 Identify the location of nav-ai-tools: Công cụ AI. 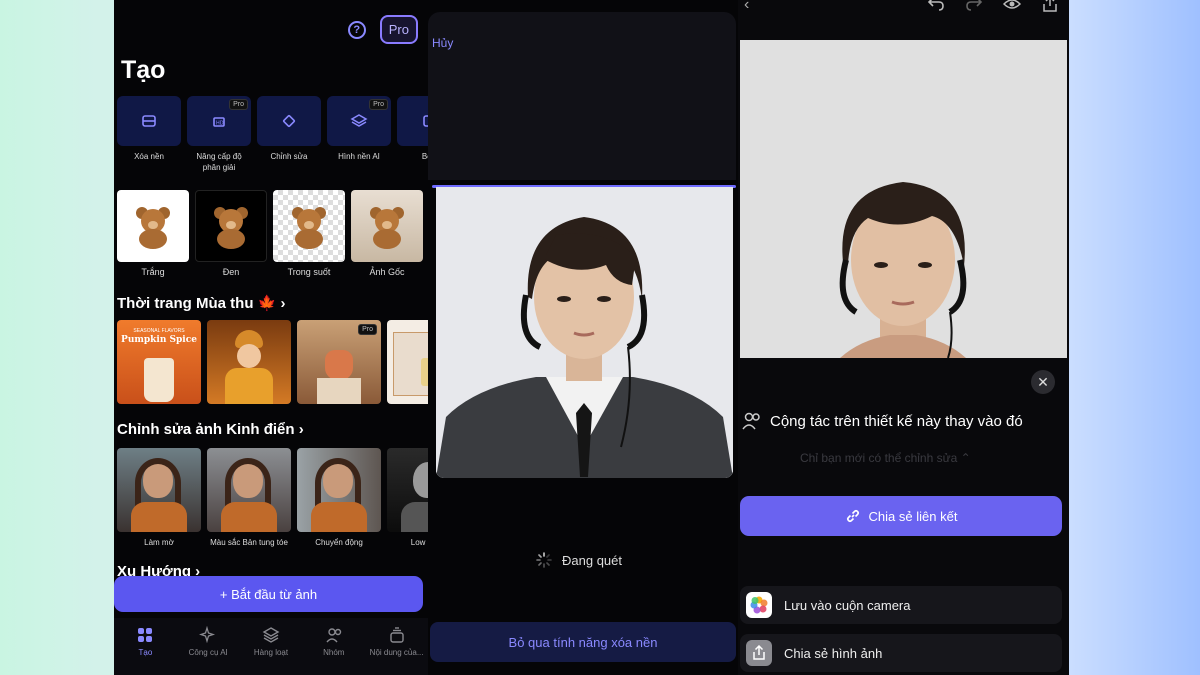
(208, 650).